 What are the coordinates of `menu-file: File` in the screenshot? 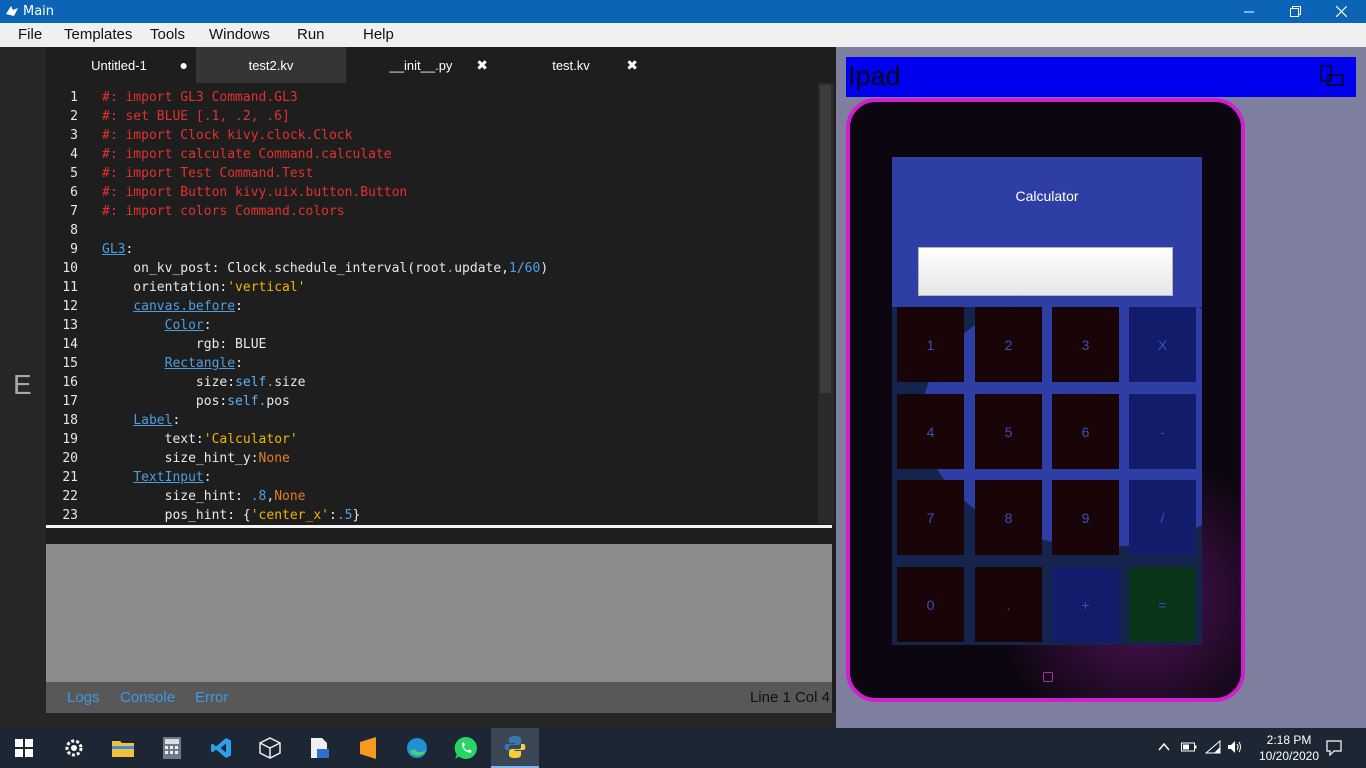 It's located at (30, 34).